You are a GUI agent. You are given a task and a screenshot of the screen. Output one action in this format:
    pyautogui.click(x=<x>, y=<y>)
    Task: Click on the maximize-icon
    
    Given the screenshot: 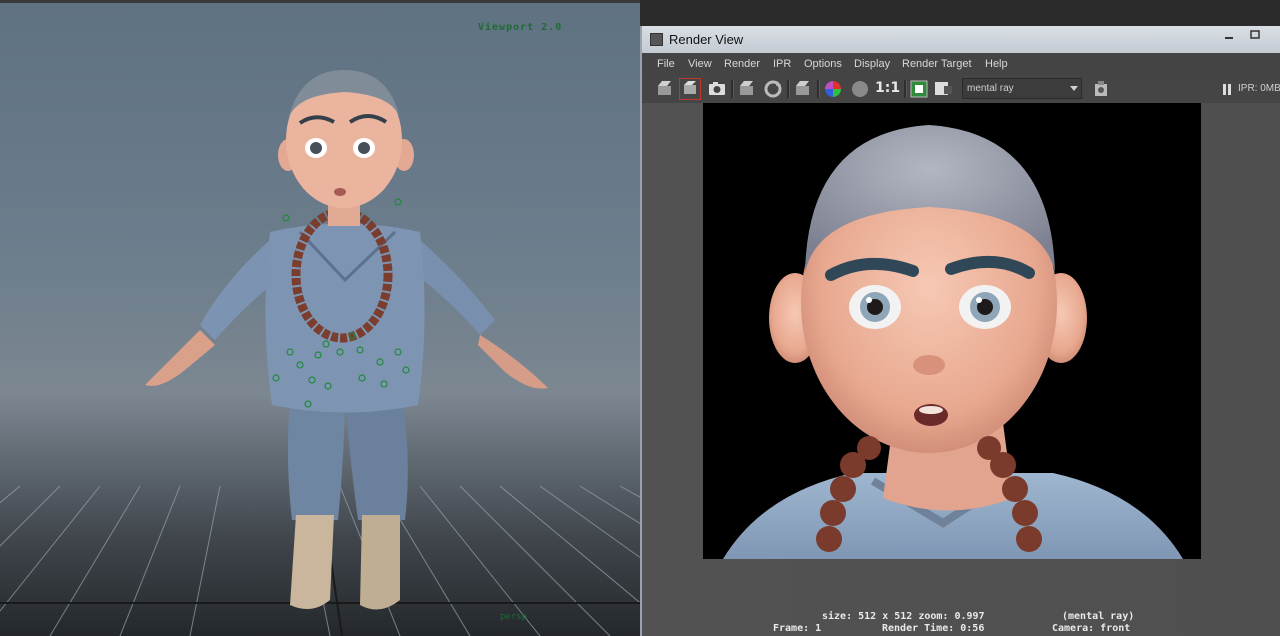 What is the action you would take?
    pyautogui.click(x=1255, y=34)
    